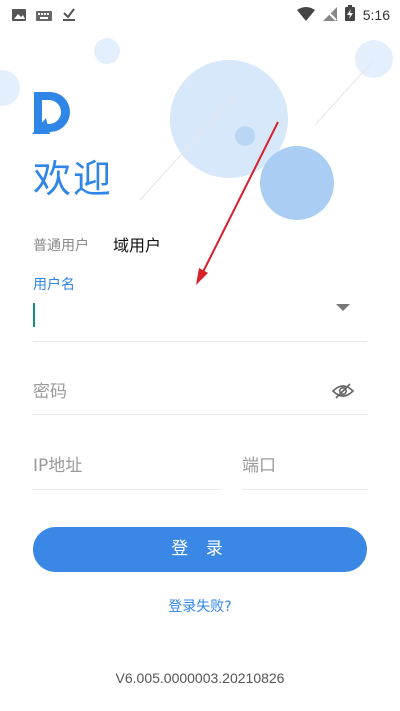  Describe the element at coordinates (200, 14) in the screenshot. I see `status-bar: 5:16` at that location.